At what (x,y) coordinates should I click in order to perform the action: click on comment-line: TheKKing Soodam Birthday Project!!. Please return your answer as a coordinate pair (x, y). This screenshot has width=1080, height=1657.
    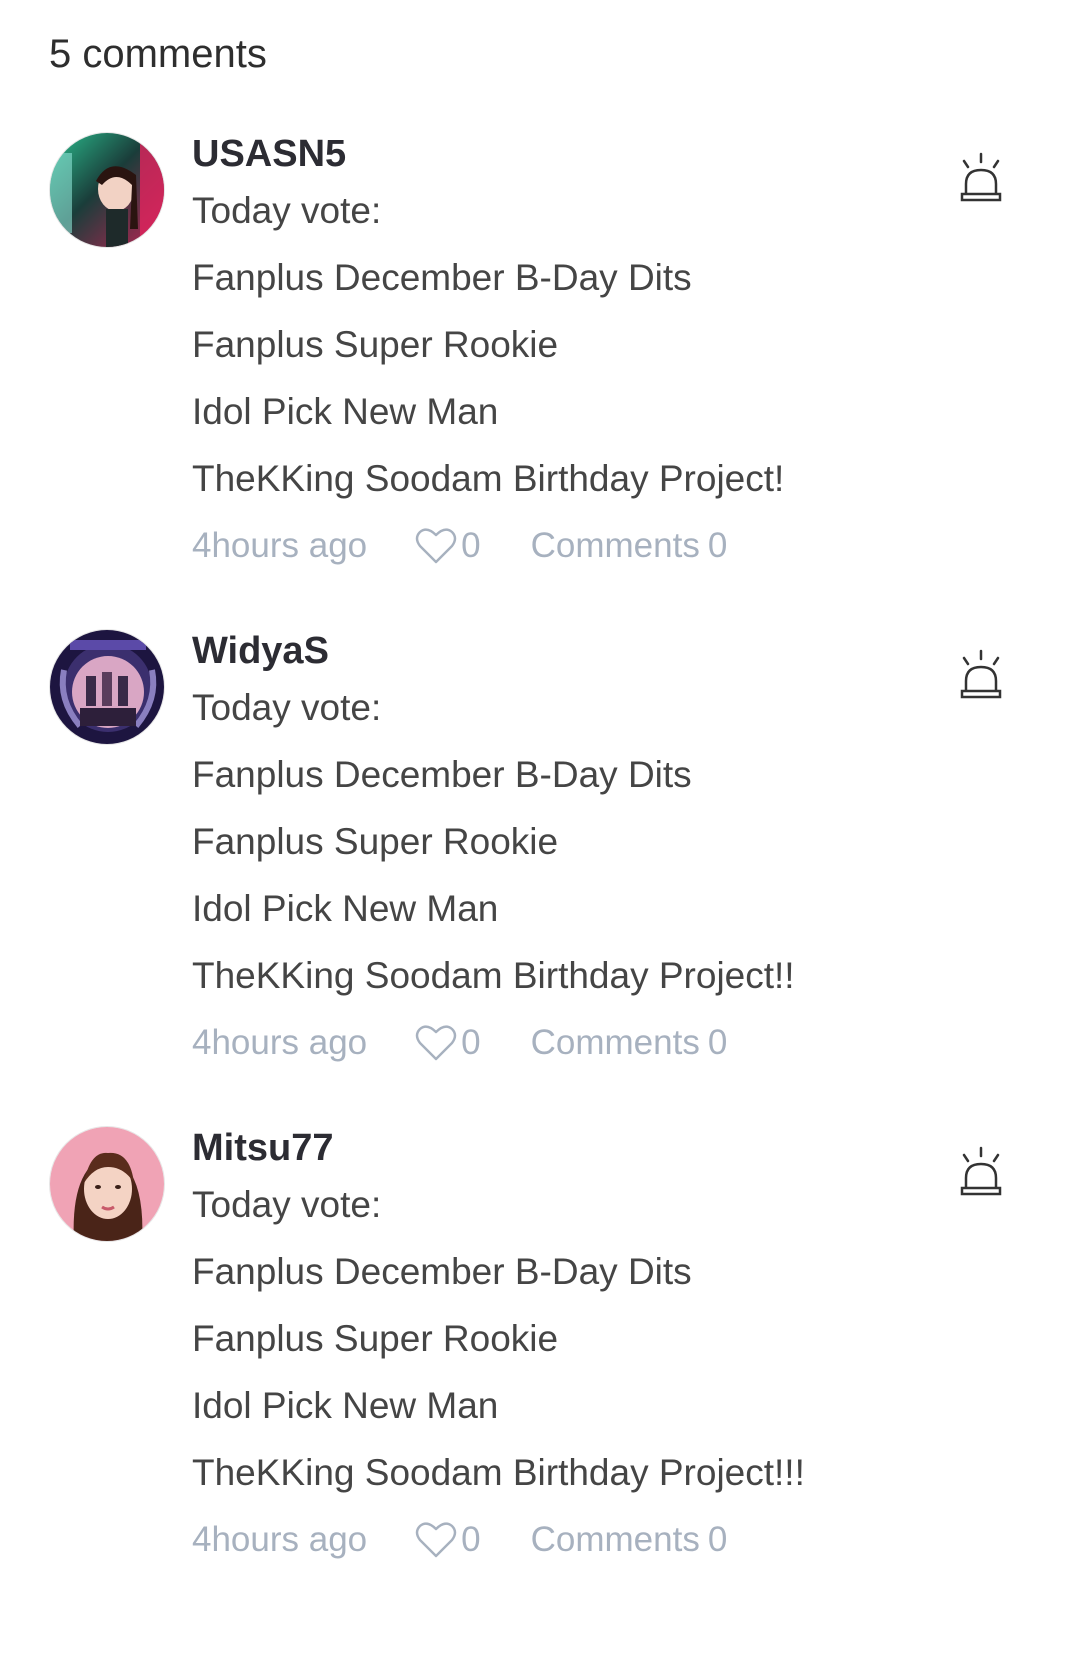
    Looking at the image, I should click on (493, 975).